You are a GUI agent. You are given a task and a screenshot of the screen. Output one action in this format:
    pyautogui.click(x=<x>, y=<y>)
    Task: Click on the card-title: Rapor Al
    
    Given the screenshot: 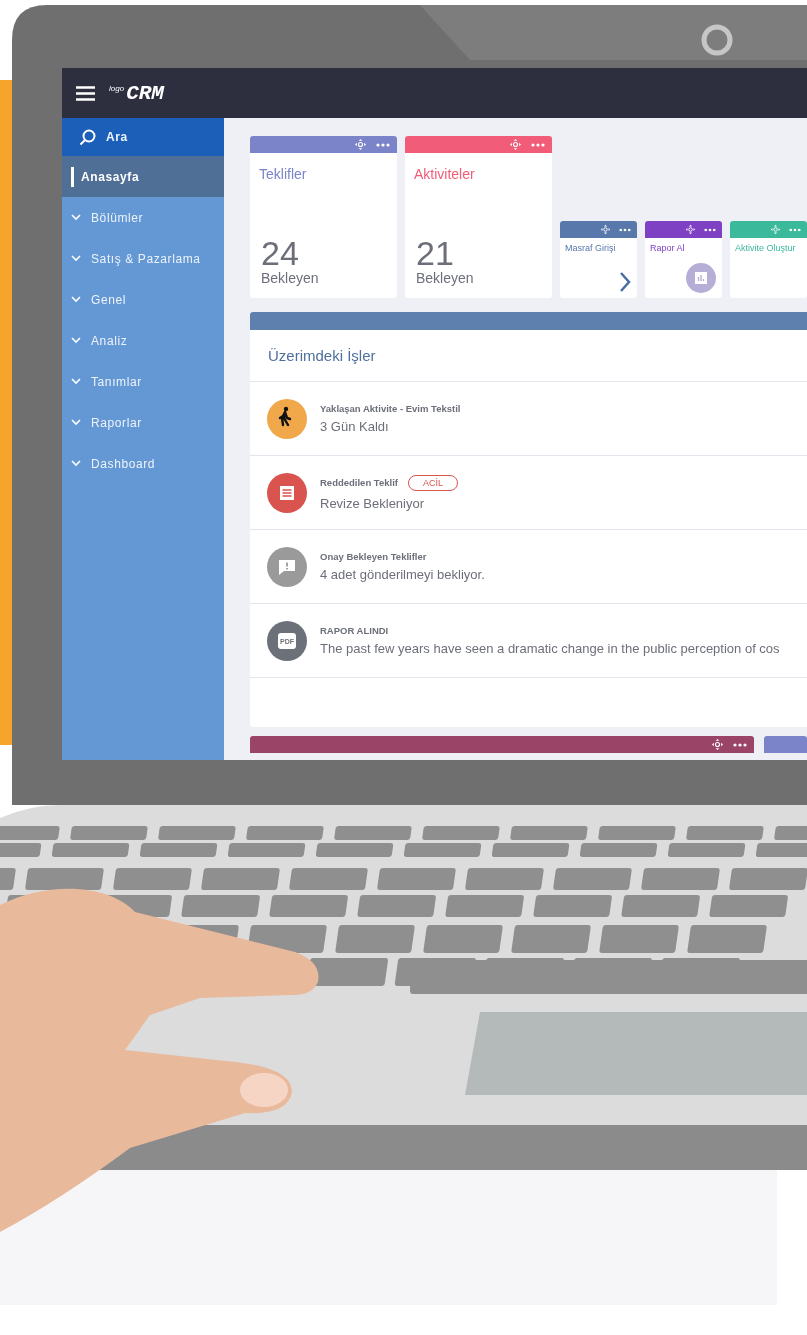 What is the action you would take?
    pyautogui.click(x=686, y=248)
    